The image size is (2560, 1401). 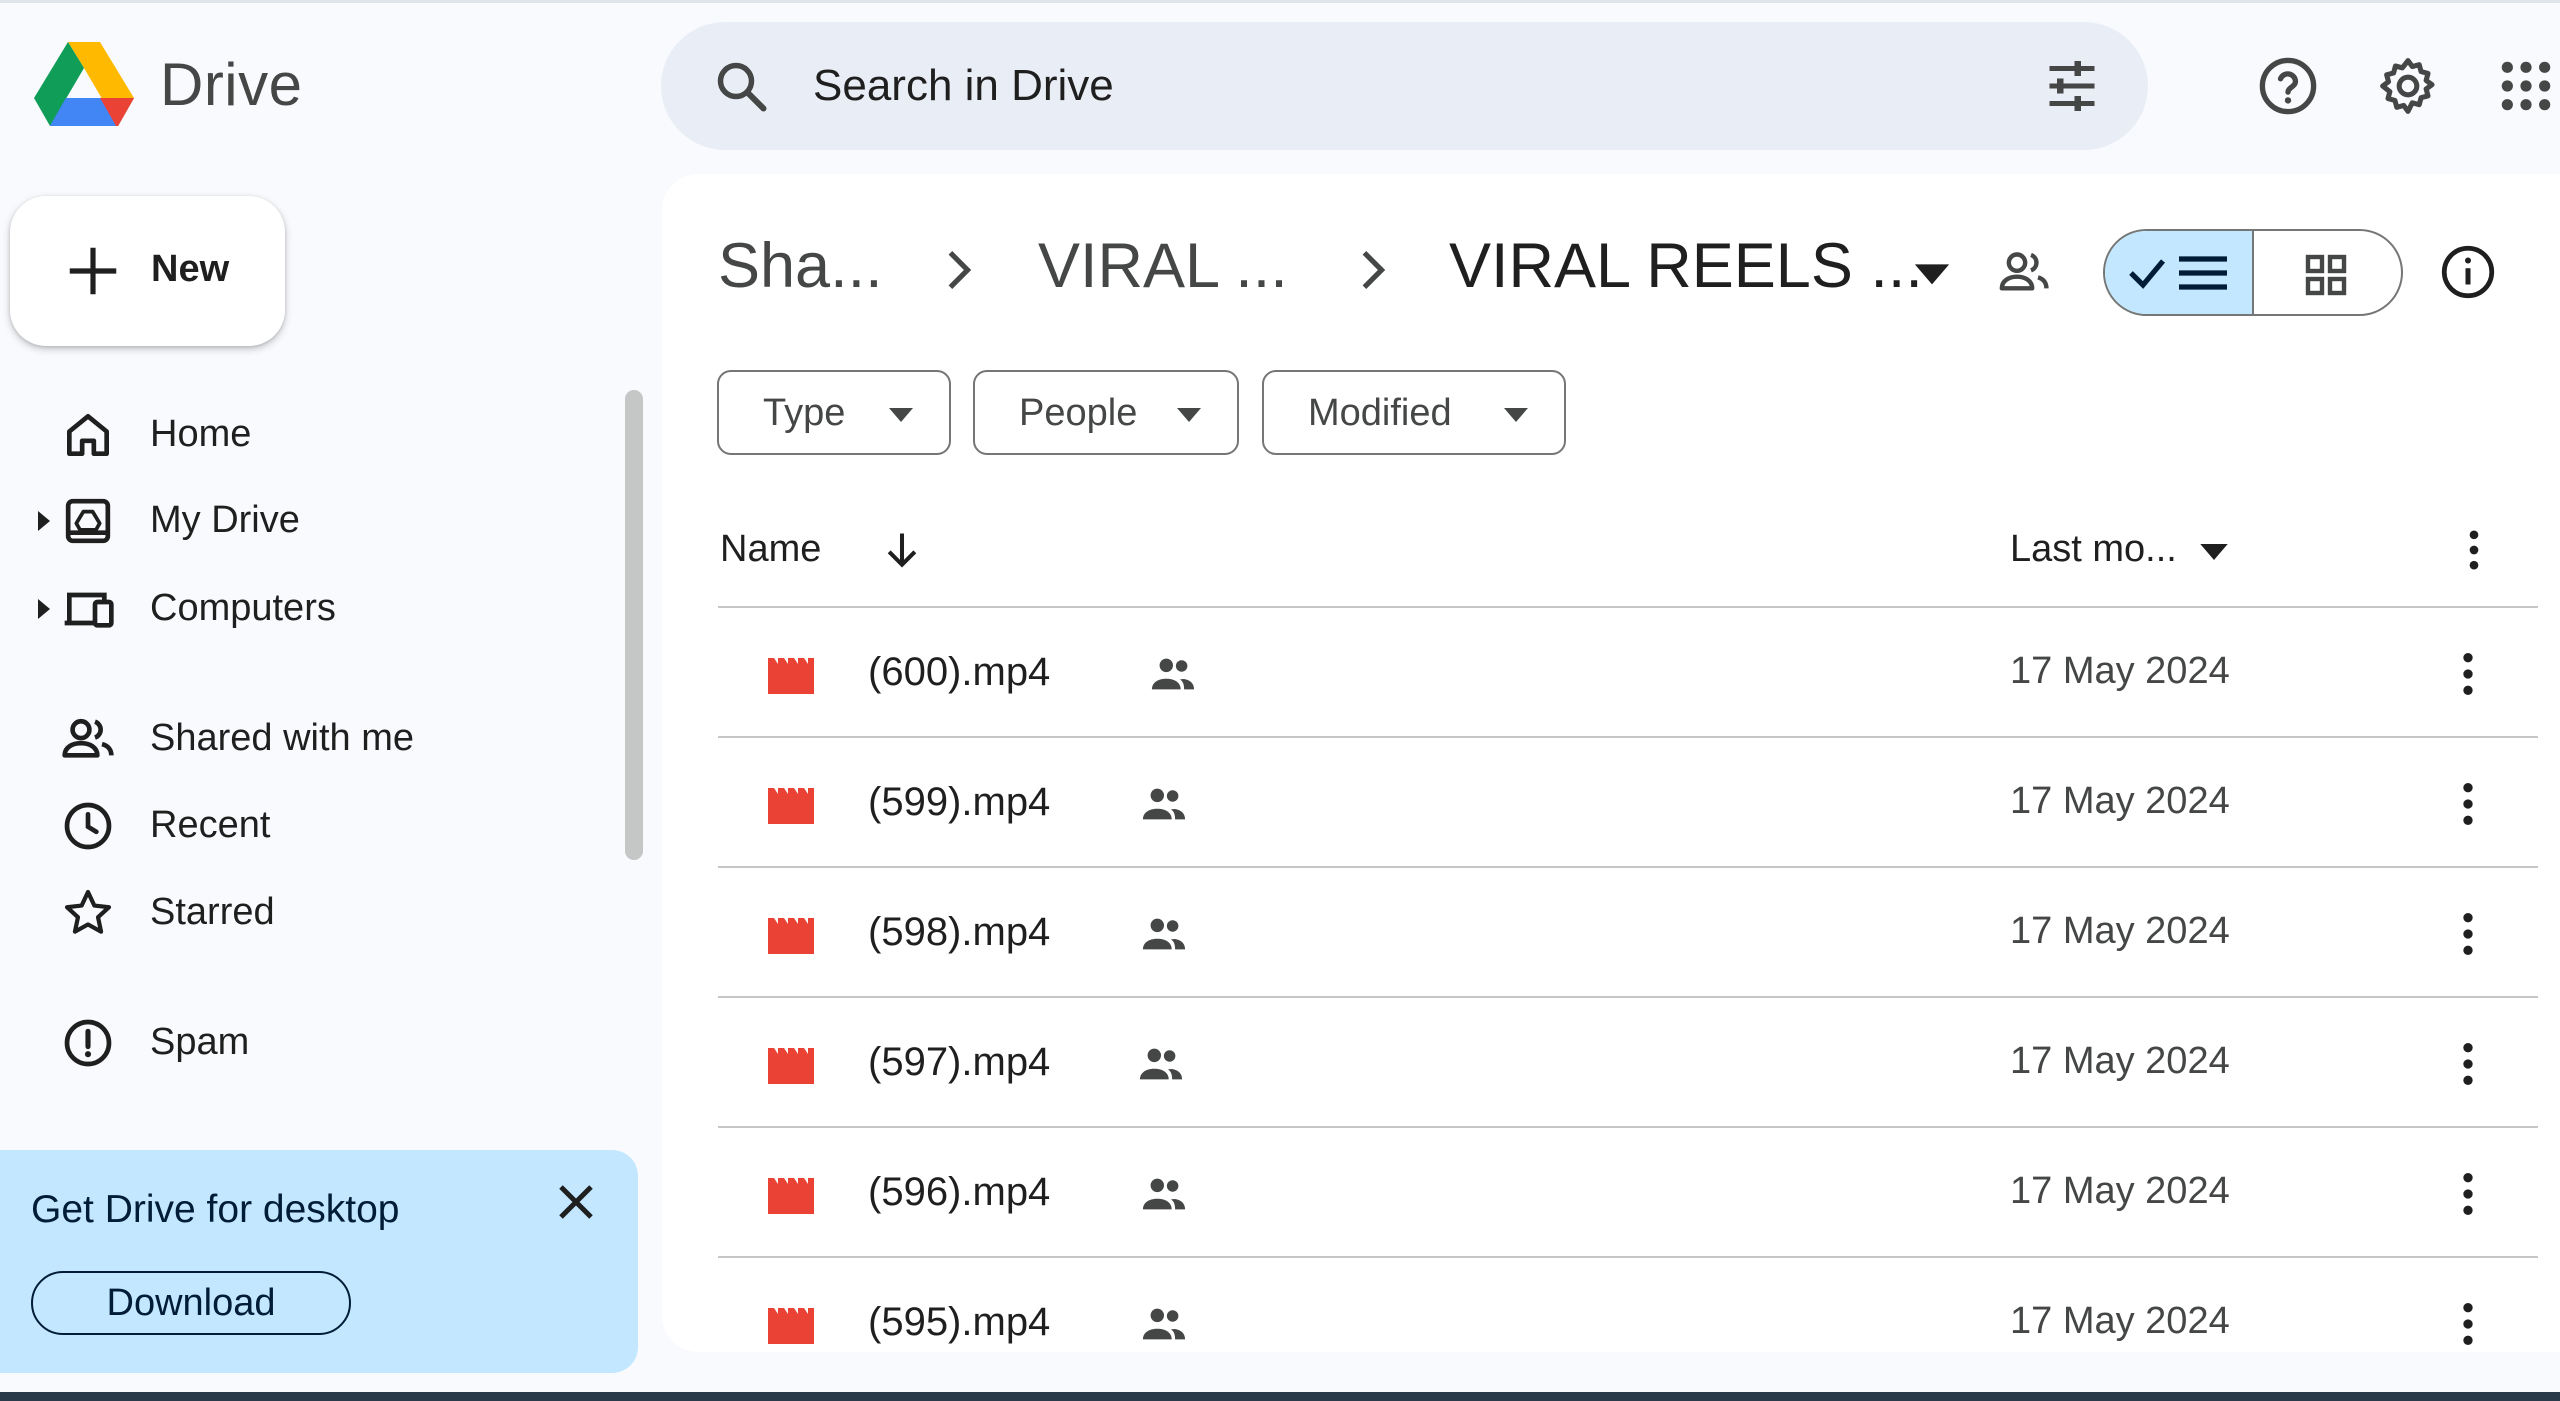 What do you see at coordinates (576, 1202) in the screenshot?
I see `close-icon` at bounding box center [576, 1202].